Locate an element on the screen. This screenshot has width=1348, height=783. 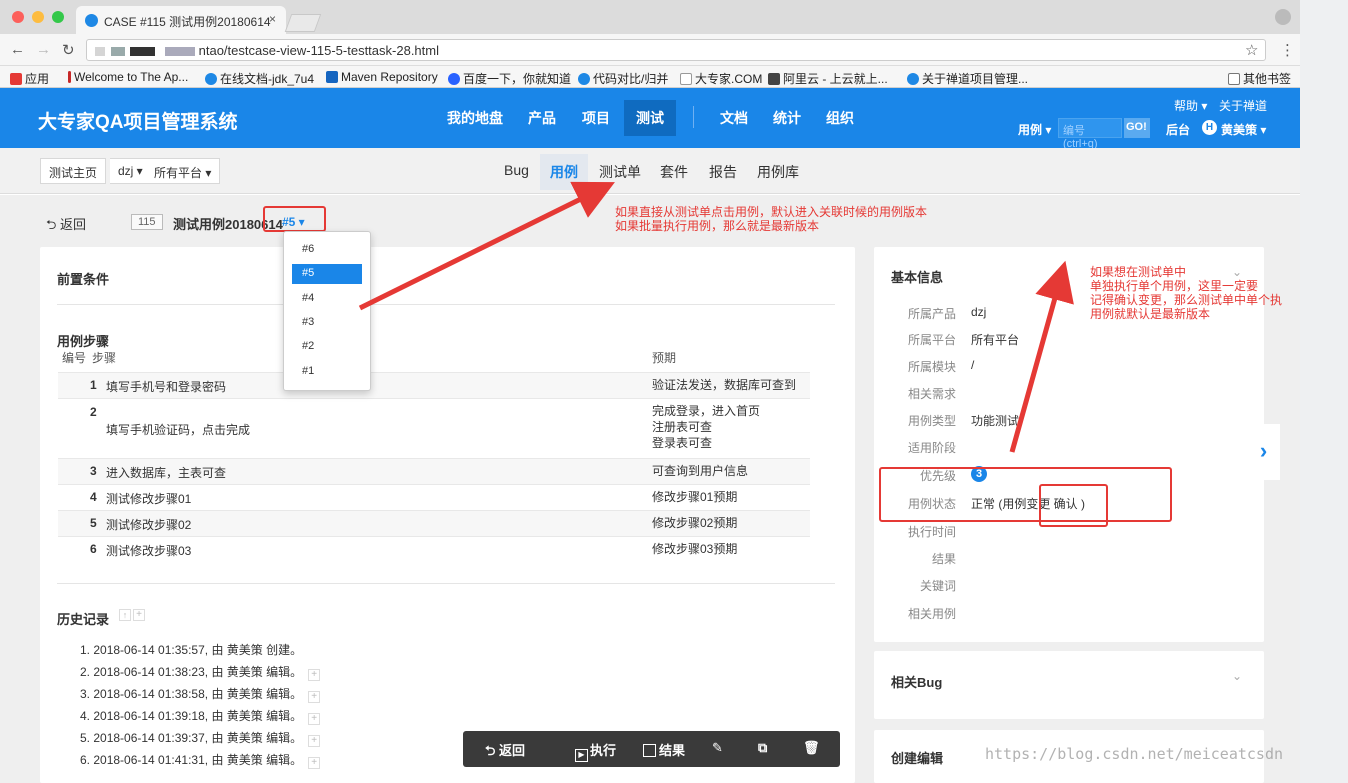
annotation-arrow-right is located at coordinates (1041, 356).